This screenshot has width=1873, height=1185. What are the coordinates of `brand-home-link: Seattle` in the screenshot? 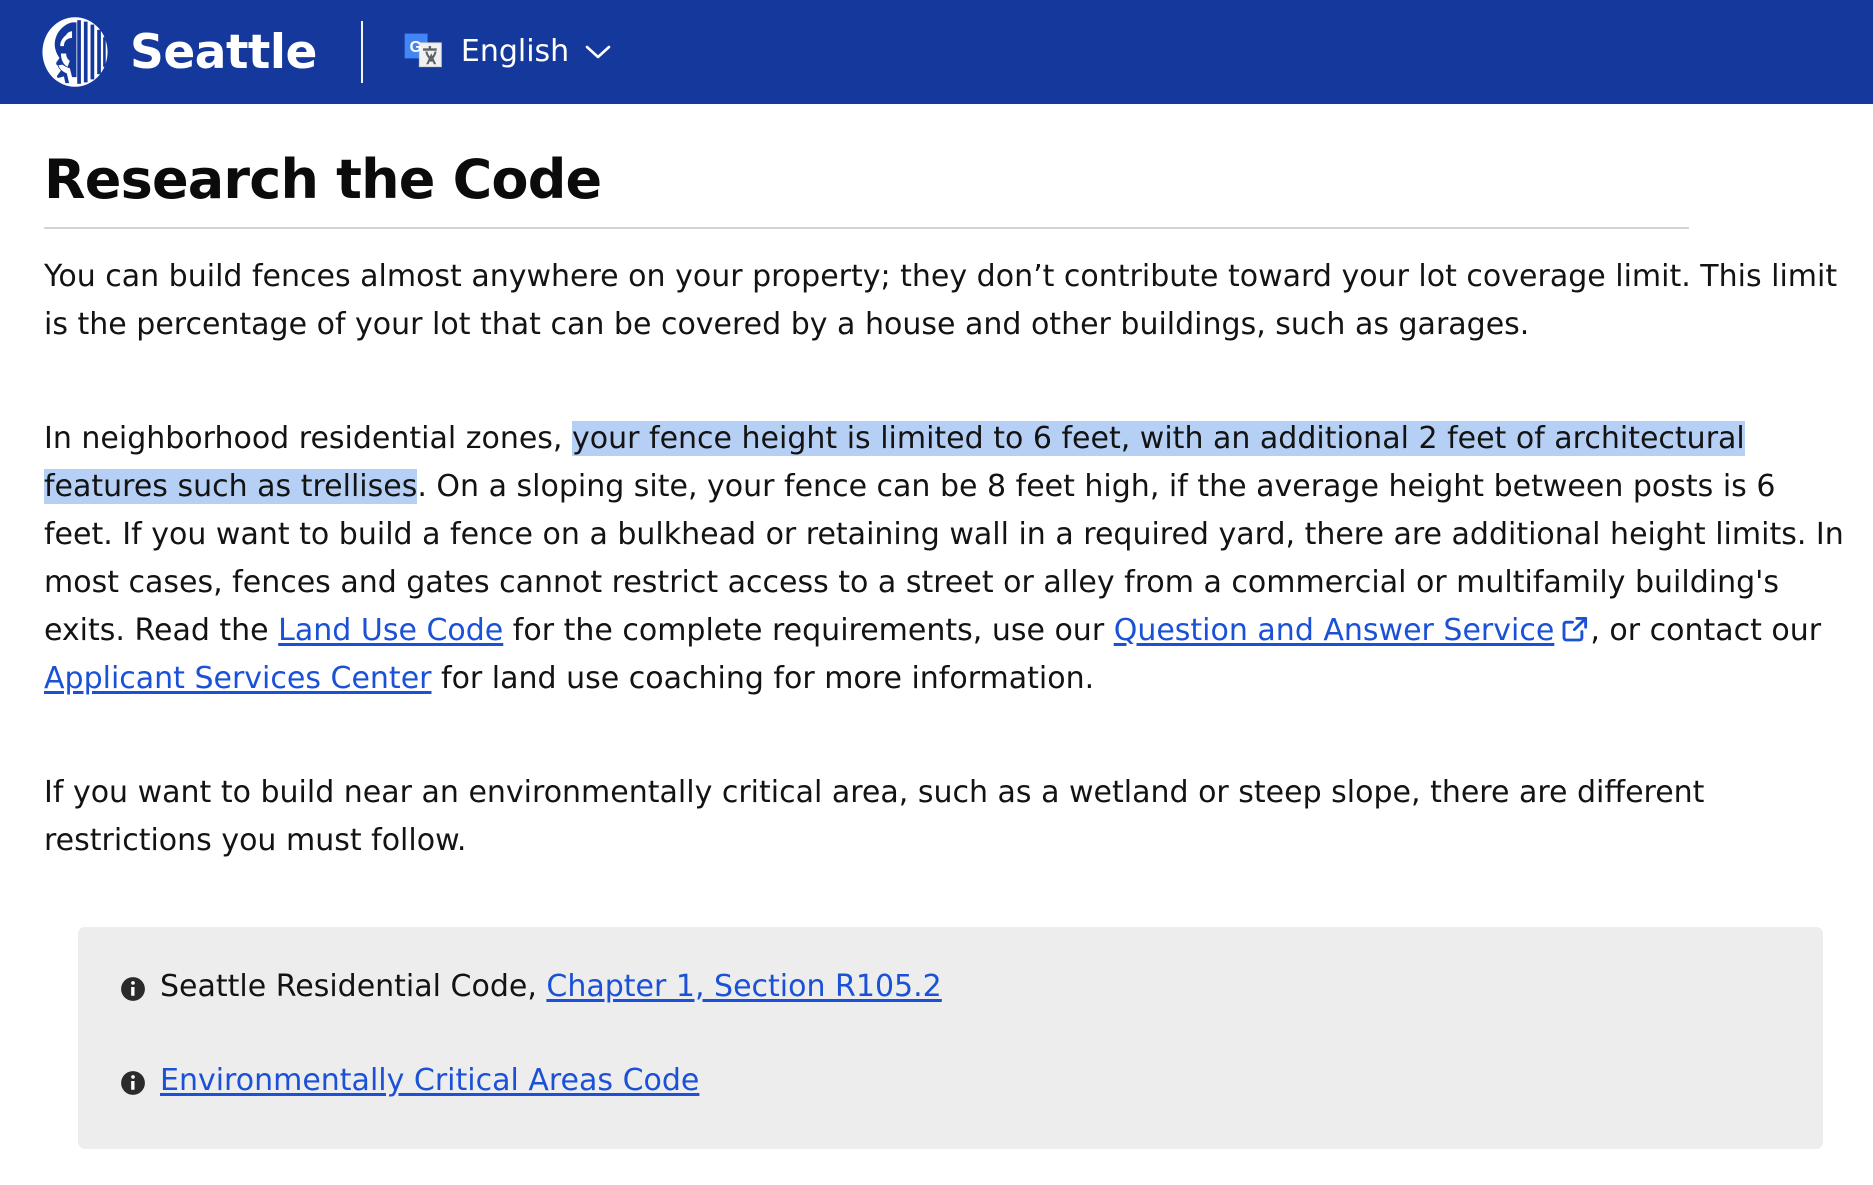 It's located at (177, 52).